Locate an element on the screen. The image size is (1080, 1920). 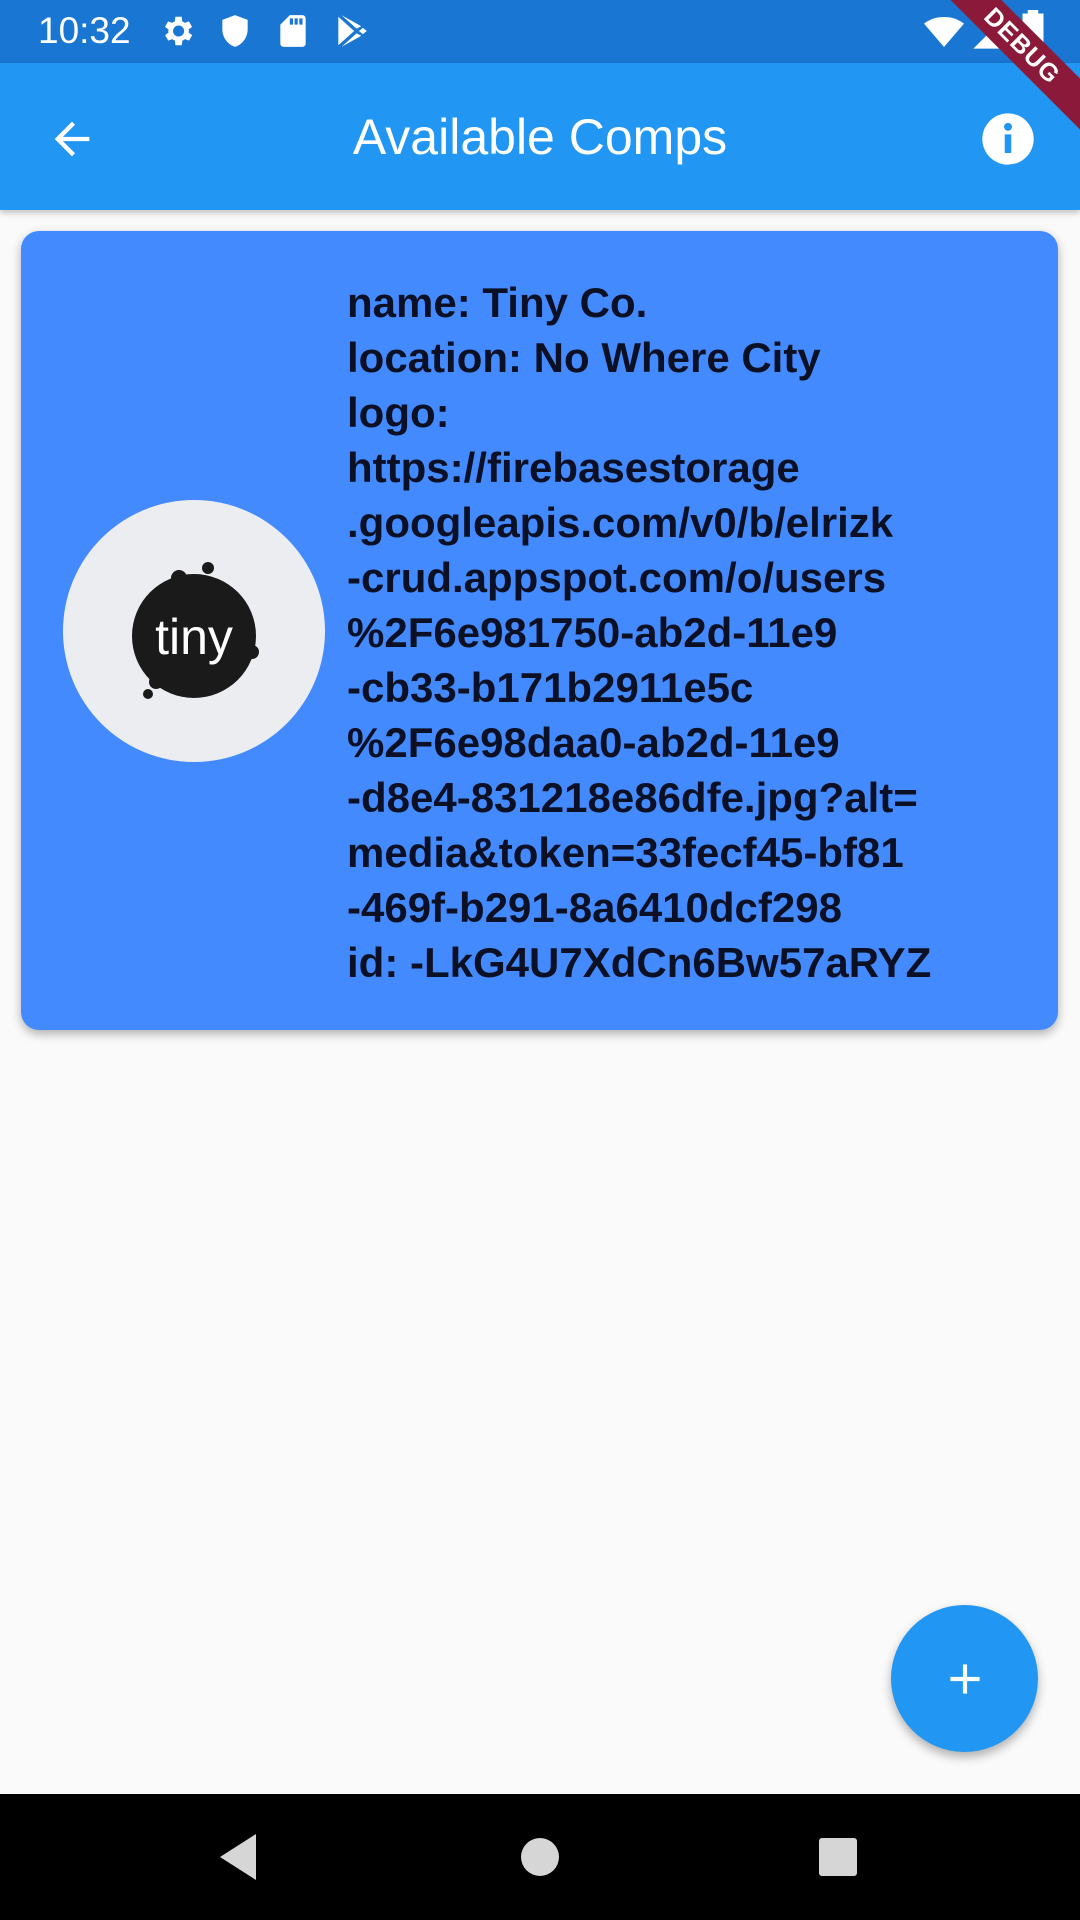
add-company-button is located at coordinates (964, 1678).